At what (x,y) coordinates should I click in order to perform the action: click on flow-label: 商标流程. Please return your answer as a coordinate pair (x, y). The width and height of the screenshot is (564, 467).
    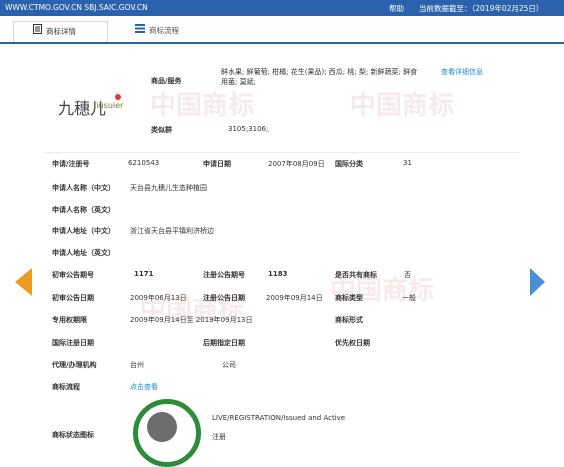
    Looking at the image, I should click on (66, 387).